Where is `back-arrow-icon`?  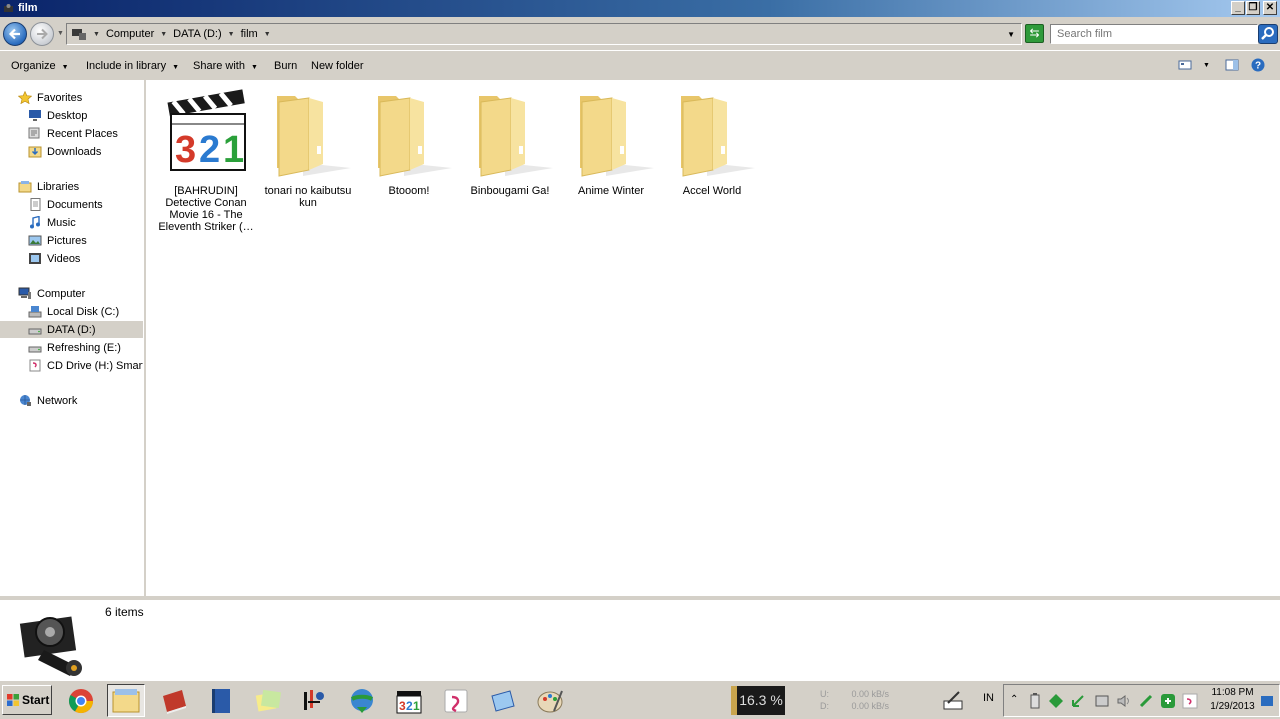 back-arrow-icon is located at coordinates (14, 34).